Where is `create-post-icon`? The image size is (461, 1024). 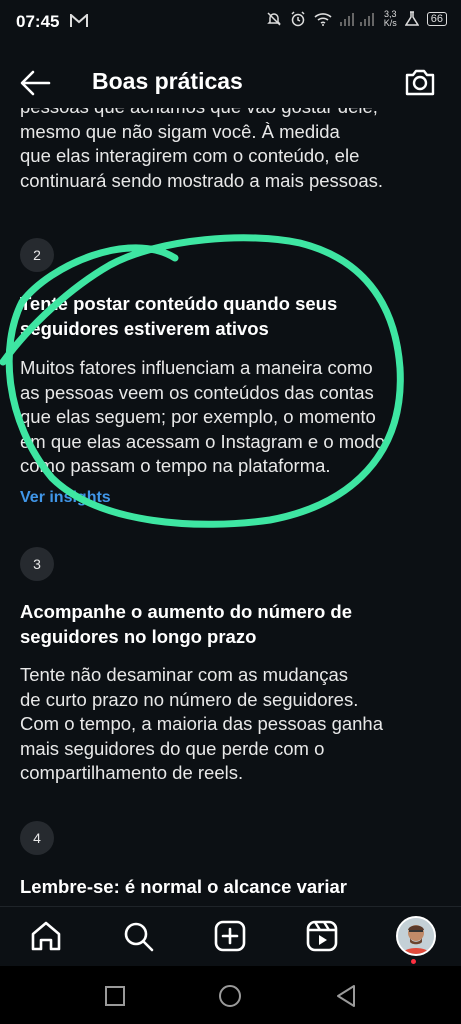 create-post-icon is located at coordinates (230, 936).